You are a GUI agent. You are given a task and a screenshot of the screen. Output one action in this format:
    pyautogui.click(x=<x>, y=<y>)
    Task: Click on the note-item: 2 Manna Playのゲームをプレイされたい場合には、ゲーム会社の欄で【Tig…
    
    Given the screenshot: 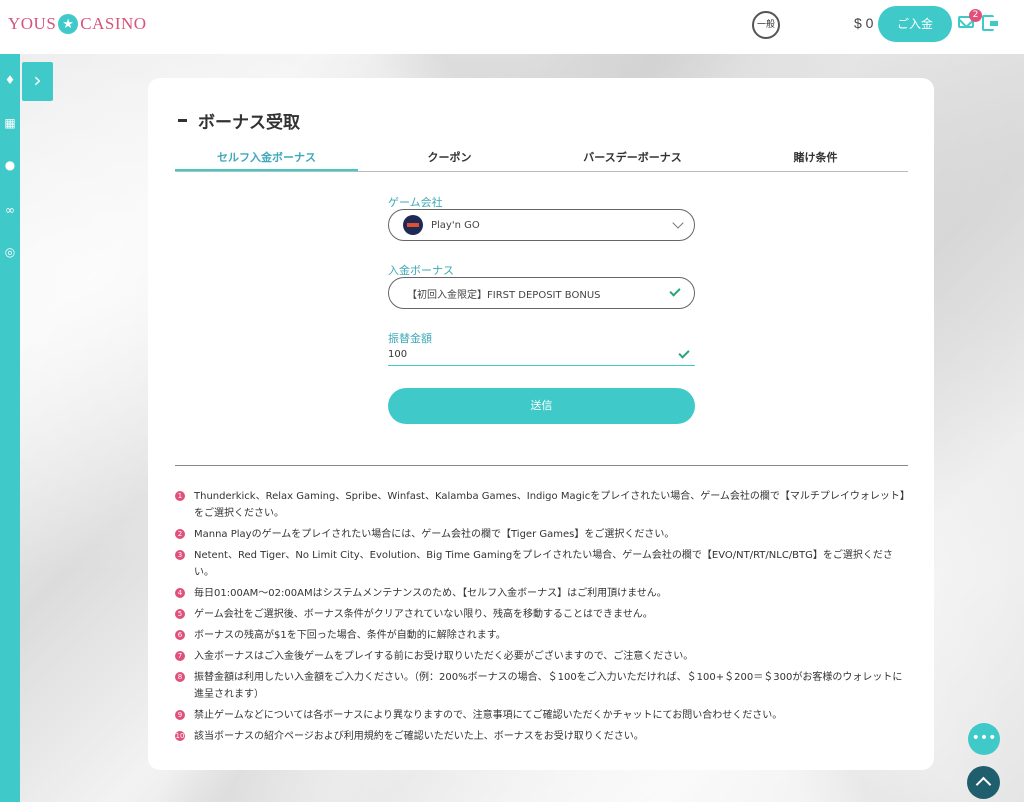 What is the action you would take?
    pyautogui.click(x=542, y=534)
    